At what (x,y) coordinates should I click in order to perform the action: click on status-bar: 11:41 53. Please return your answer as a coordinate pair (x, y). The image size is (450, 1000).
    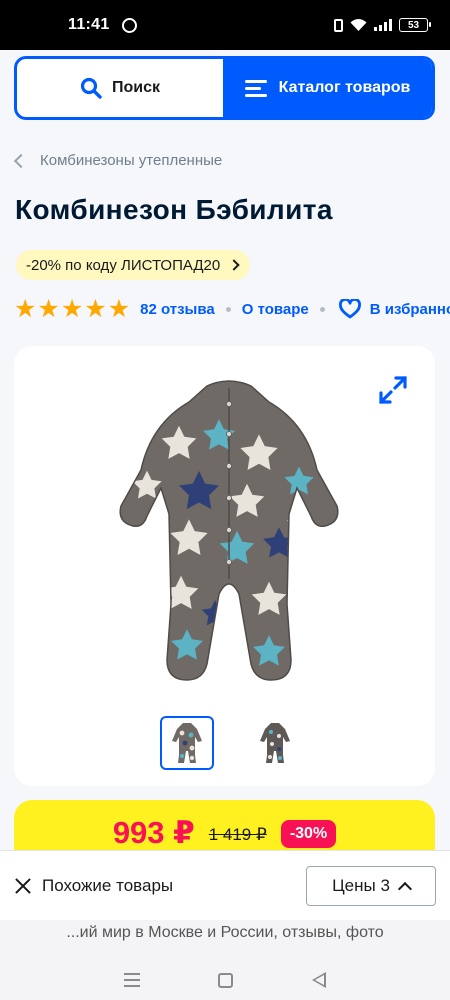
    Looking at the image, I should click on (225, 25).